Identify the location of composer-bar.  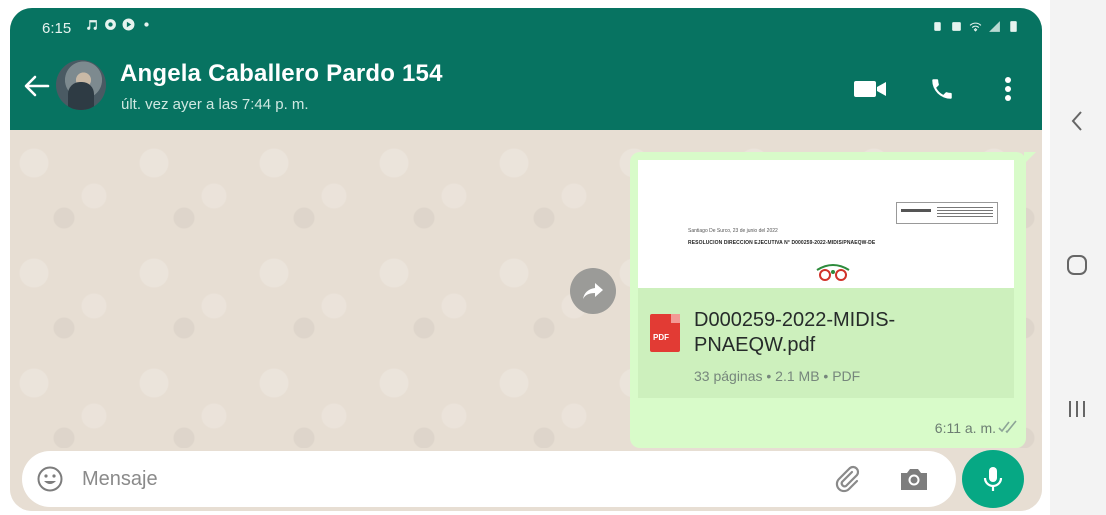
(526, 479).